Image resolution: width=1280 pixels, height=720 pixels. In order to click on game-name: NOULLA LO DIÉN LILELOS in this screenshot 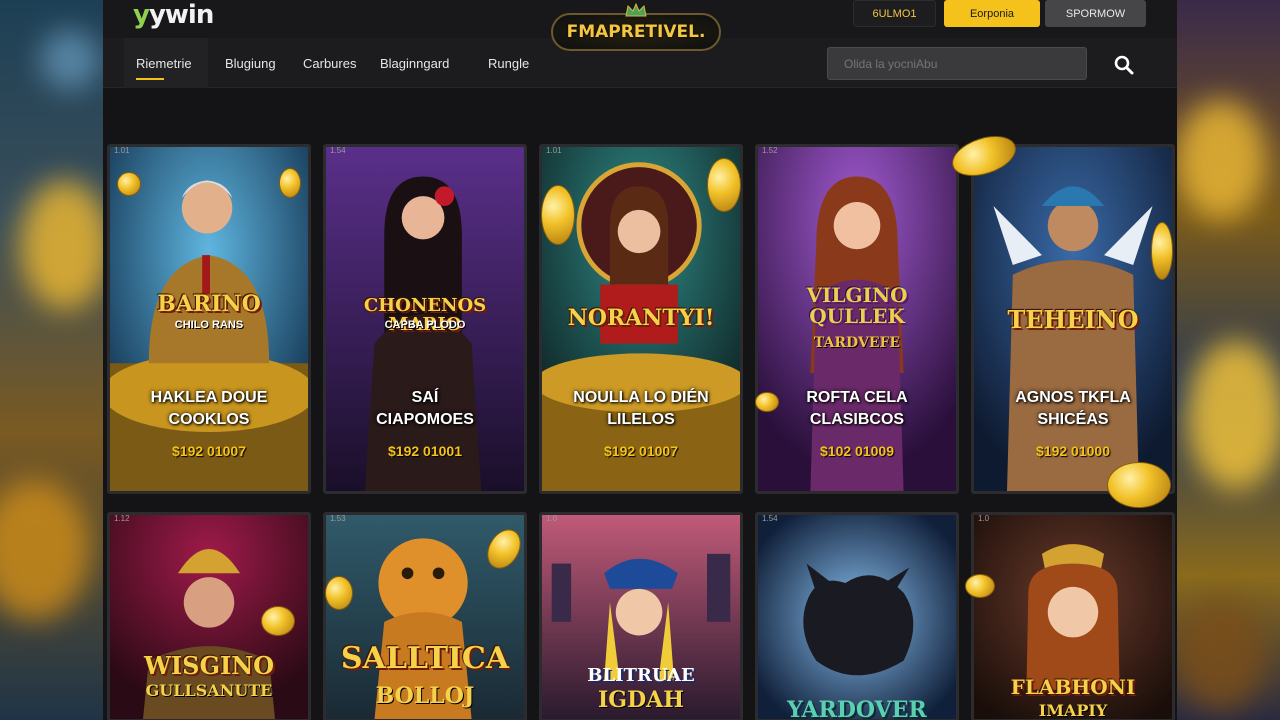, I will do `click(641, 409)`.